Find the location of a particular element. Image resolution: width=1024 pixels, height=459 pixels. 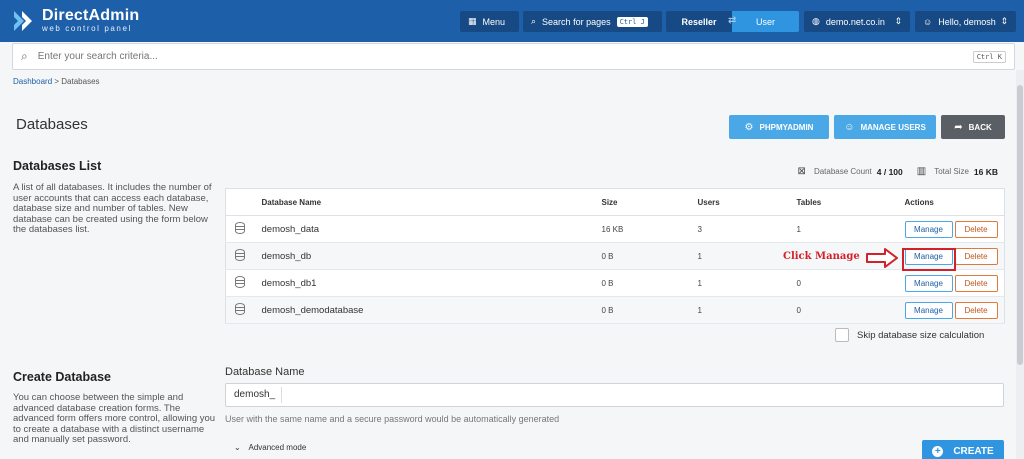

logo-name: DirectAdmin is located at coordinates (91, 15).